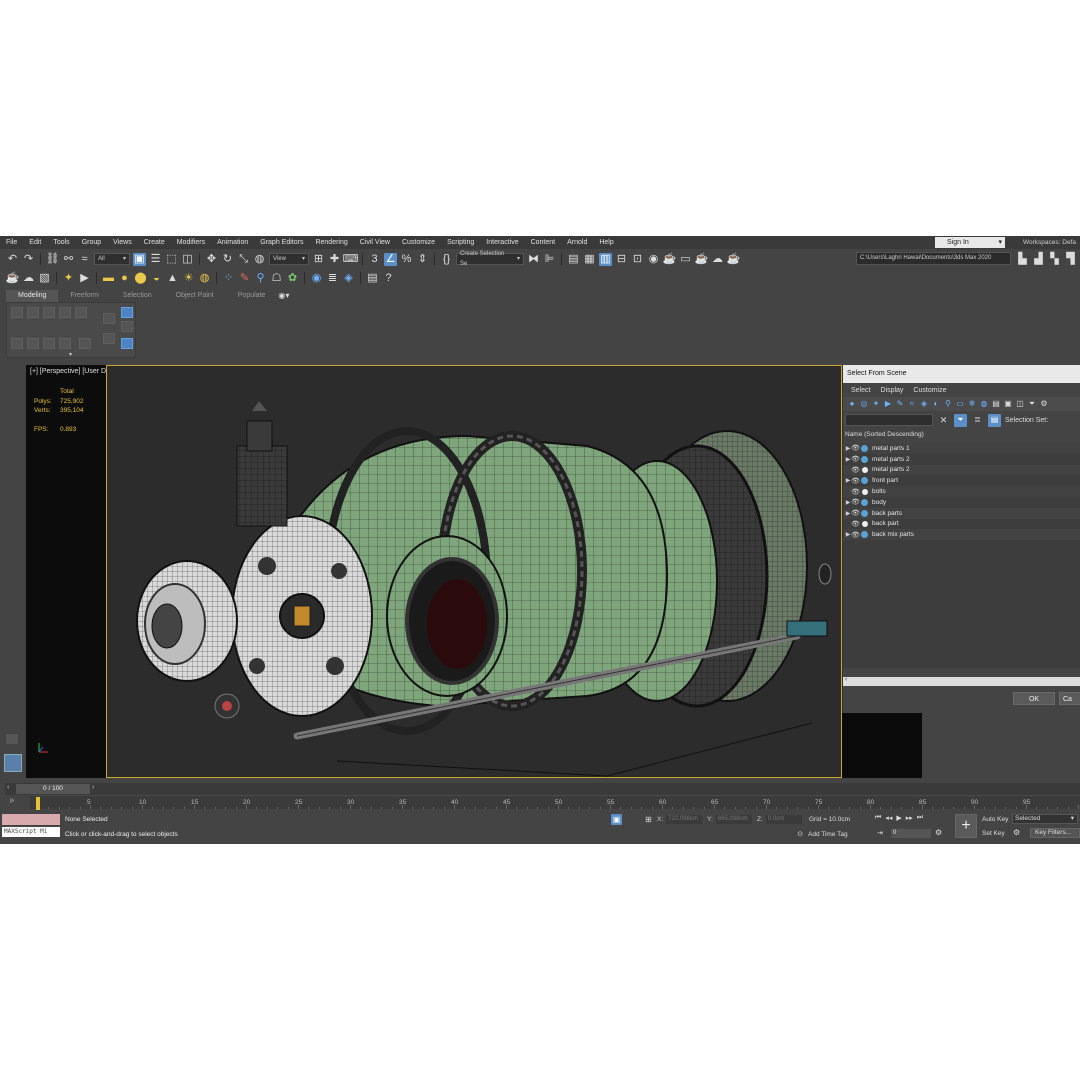 The width and height of the screenshot is (1080, 1080). Describe the element at coordinates (555, 802) in the screenshot. I see `track-bar: 5 10 15 20 25 30 35 40 45 50 55 60 65 70 75 80 85 90 95` at that location.